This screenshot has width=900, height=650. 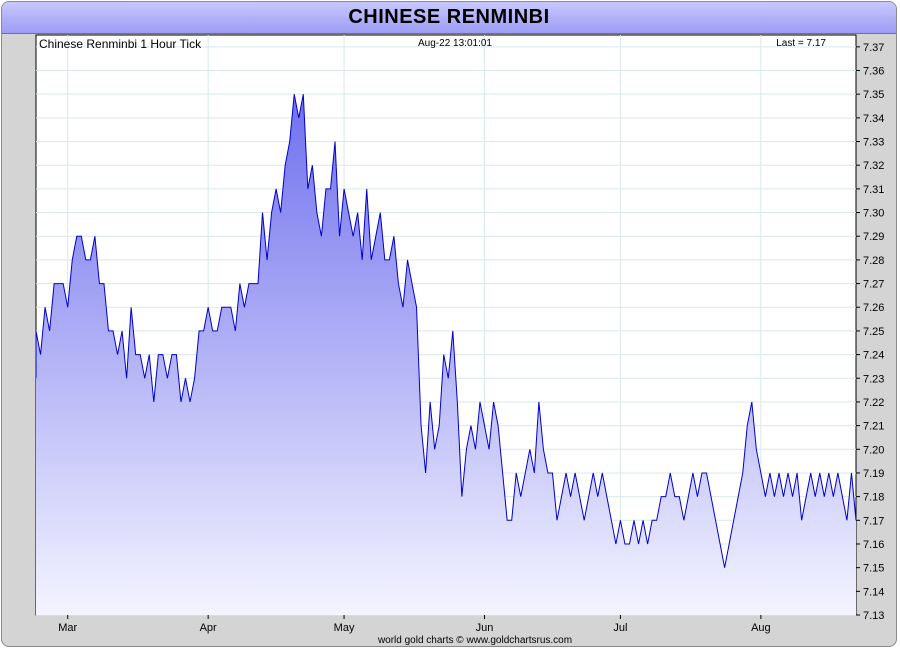 I want to click on y-tick-label: 7.28, so click(x=873, y=261).